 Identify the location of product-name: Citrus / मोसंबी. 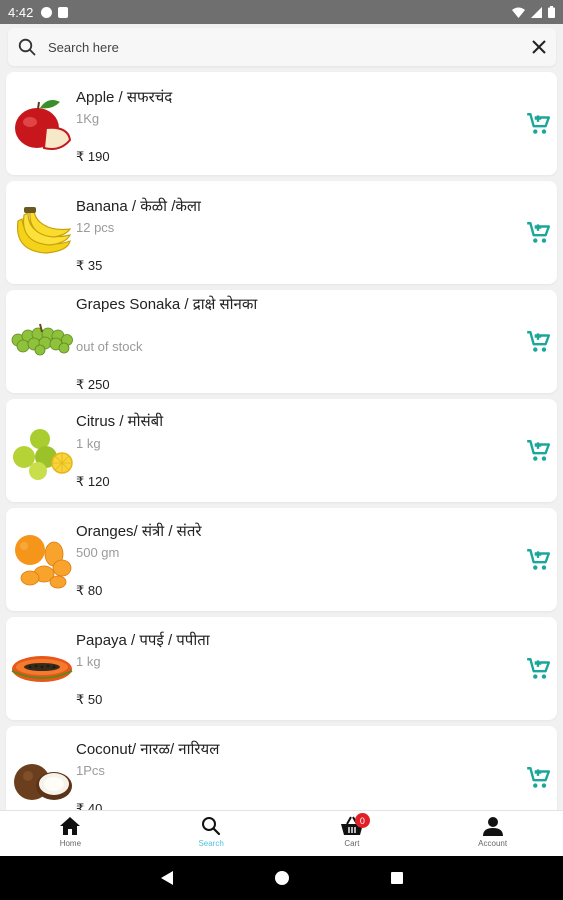
(120, 421).